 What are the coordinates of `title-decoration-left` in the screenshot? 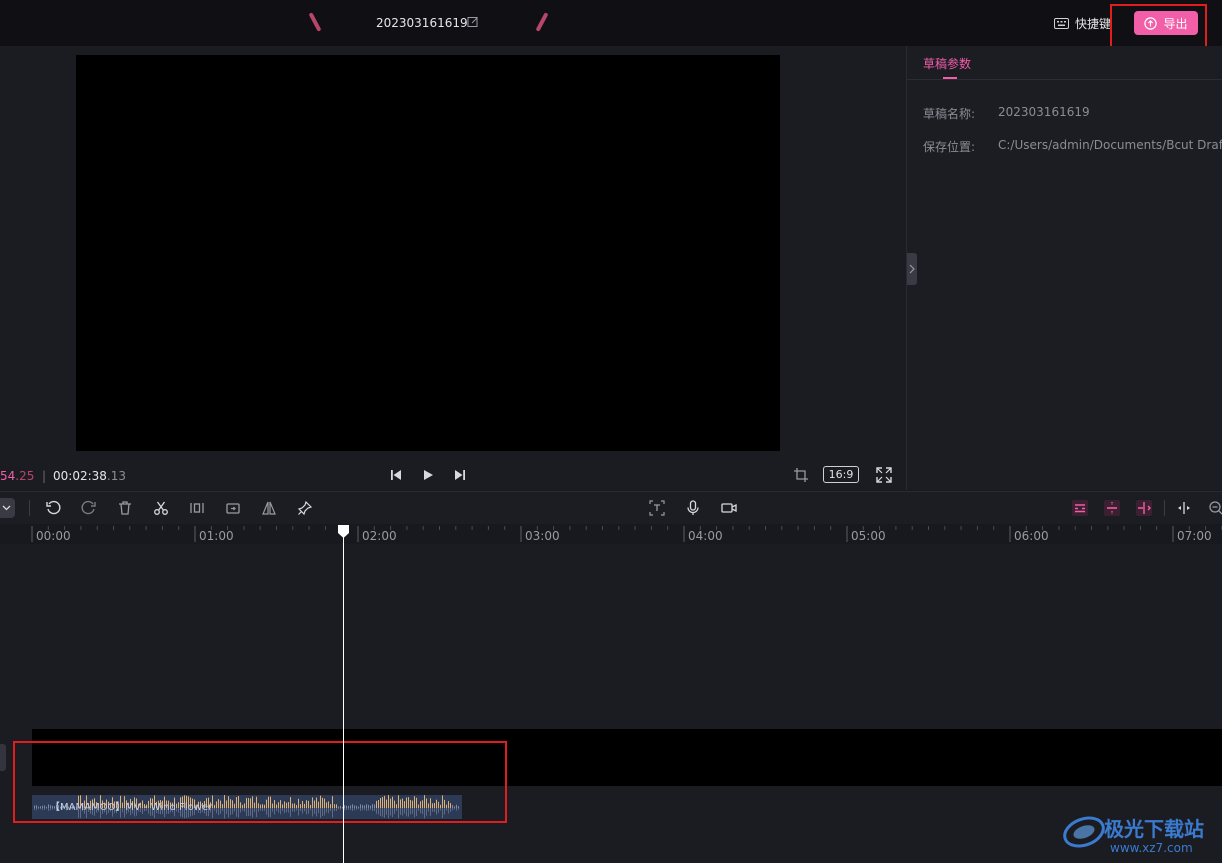 It's located at (315, 22).